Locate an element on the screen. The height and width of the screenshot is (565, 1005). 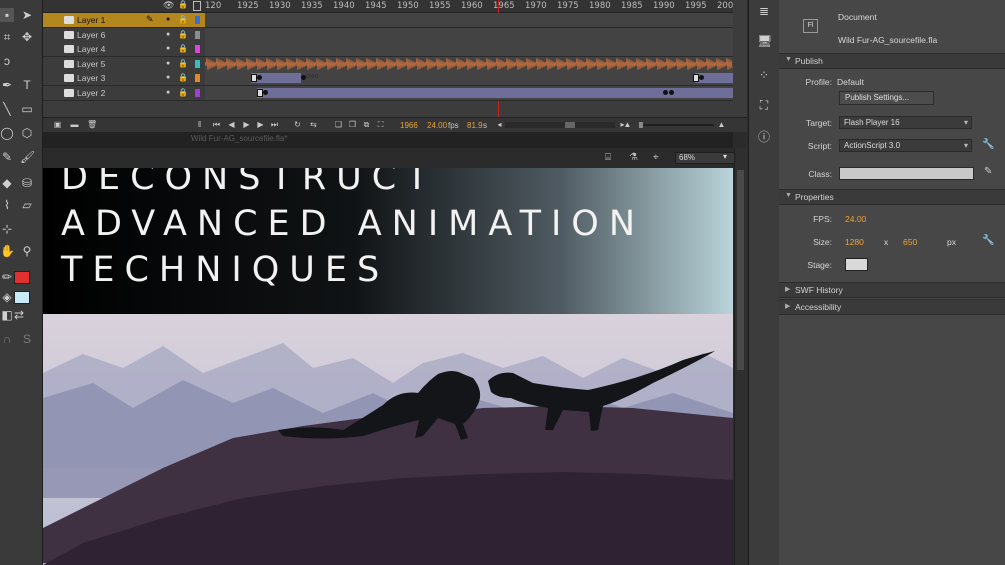
document-tab: Wild Fur-AG_sourcefile.fla* is located at coordinates (239, 138).